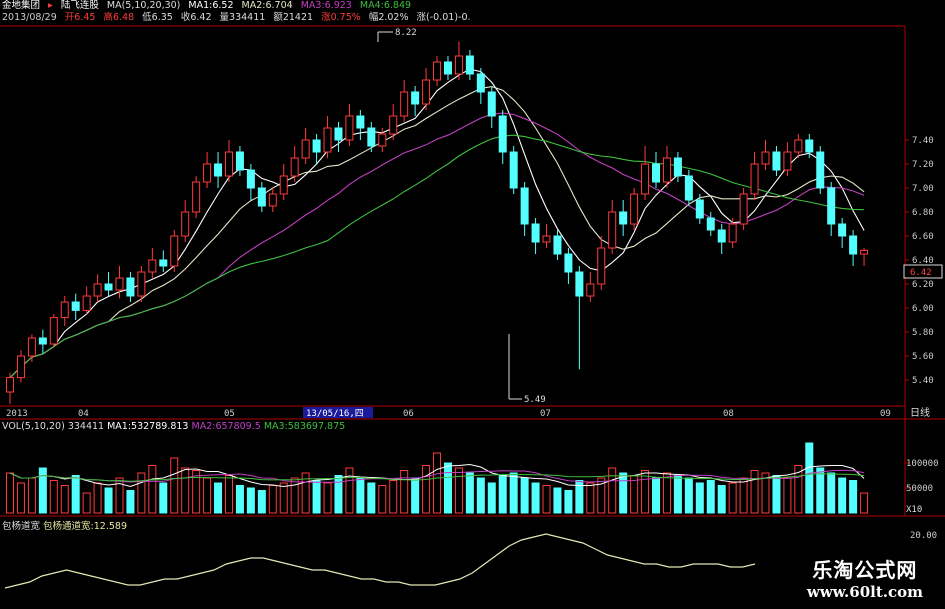 The image size is (945, 609). Describe the element at coordinates (923, 381) in the screenshot. I see `price-label: 5.40` at that location.